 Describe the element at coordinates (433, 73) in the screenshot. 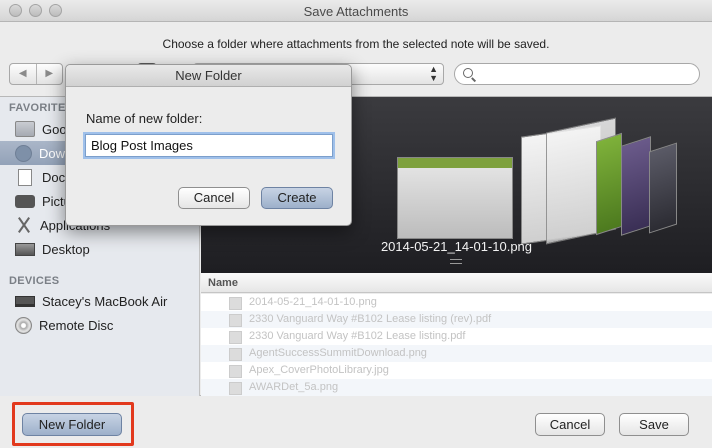

I see `up-down-arrows-icon: ▲ ▼` at that location.